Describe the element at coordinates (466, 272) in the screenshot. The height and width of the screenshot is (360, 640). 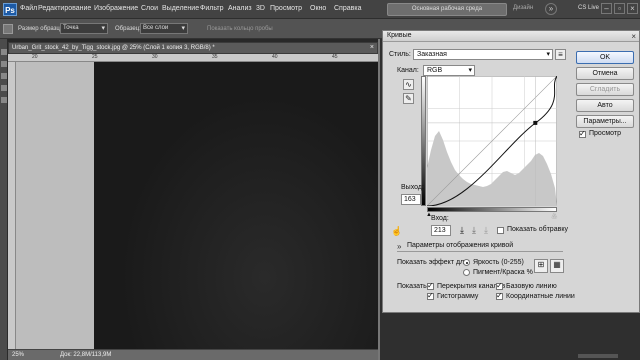
I see `pigment-radio` at that location.